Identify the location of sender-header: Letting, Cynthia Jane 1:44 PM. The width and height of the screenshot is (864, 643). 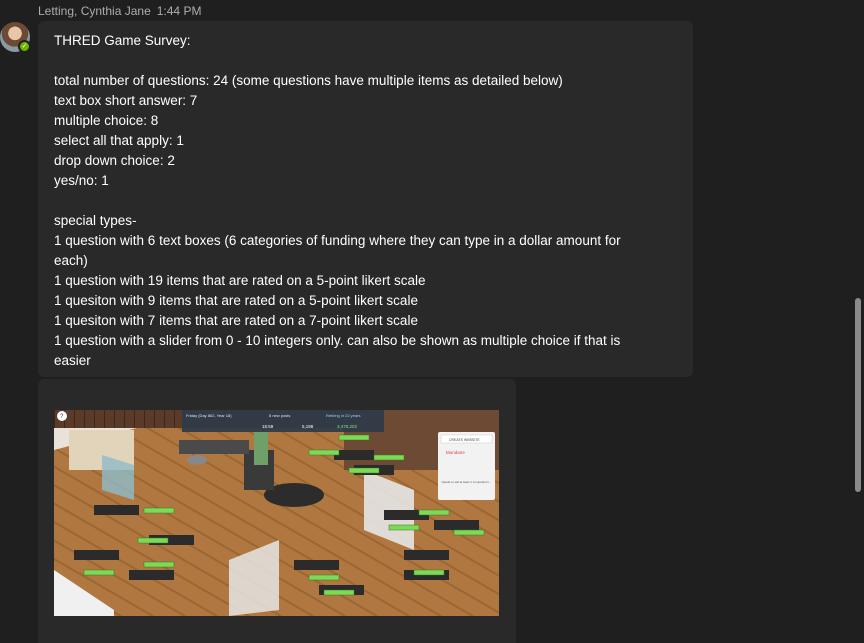
(119, 11).